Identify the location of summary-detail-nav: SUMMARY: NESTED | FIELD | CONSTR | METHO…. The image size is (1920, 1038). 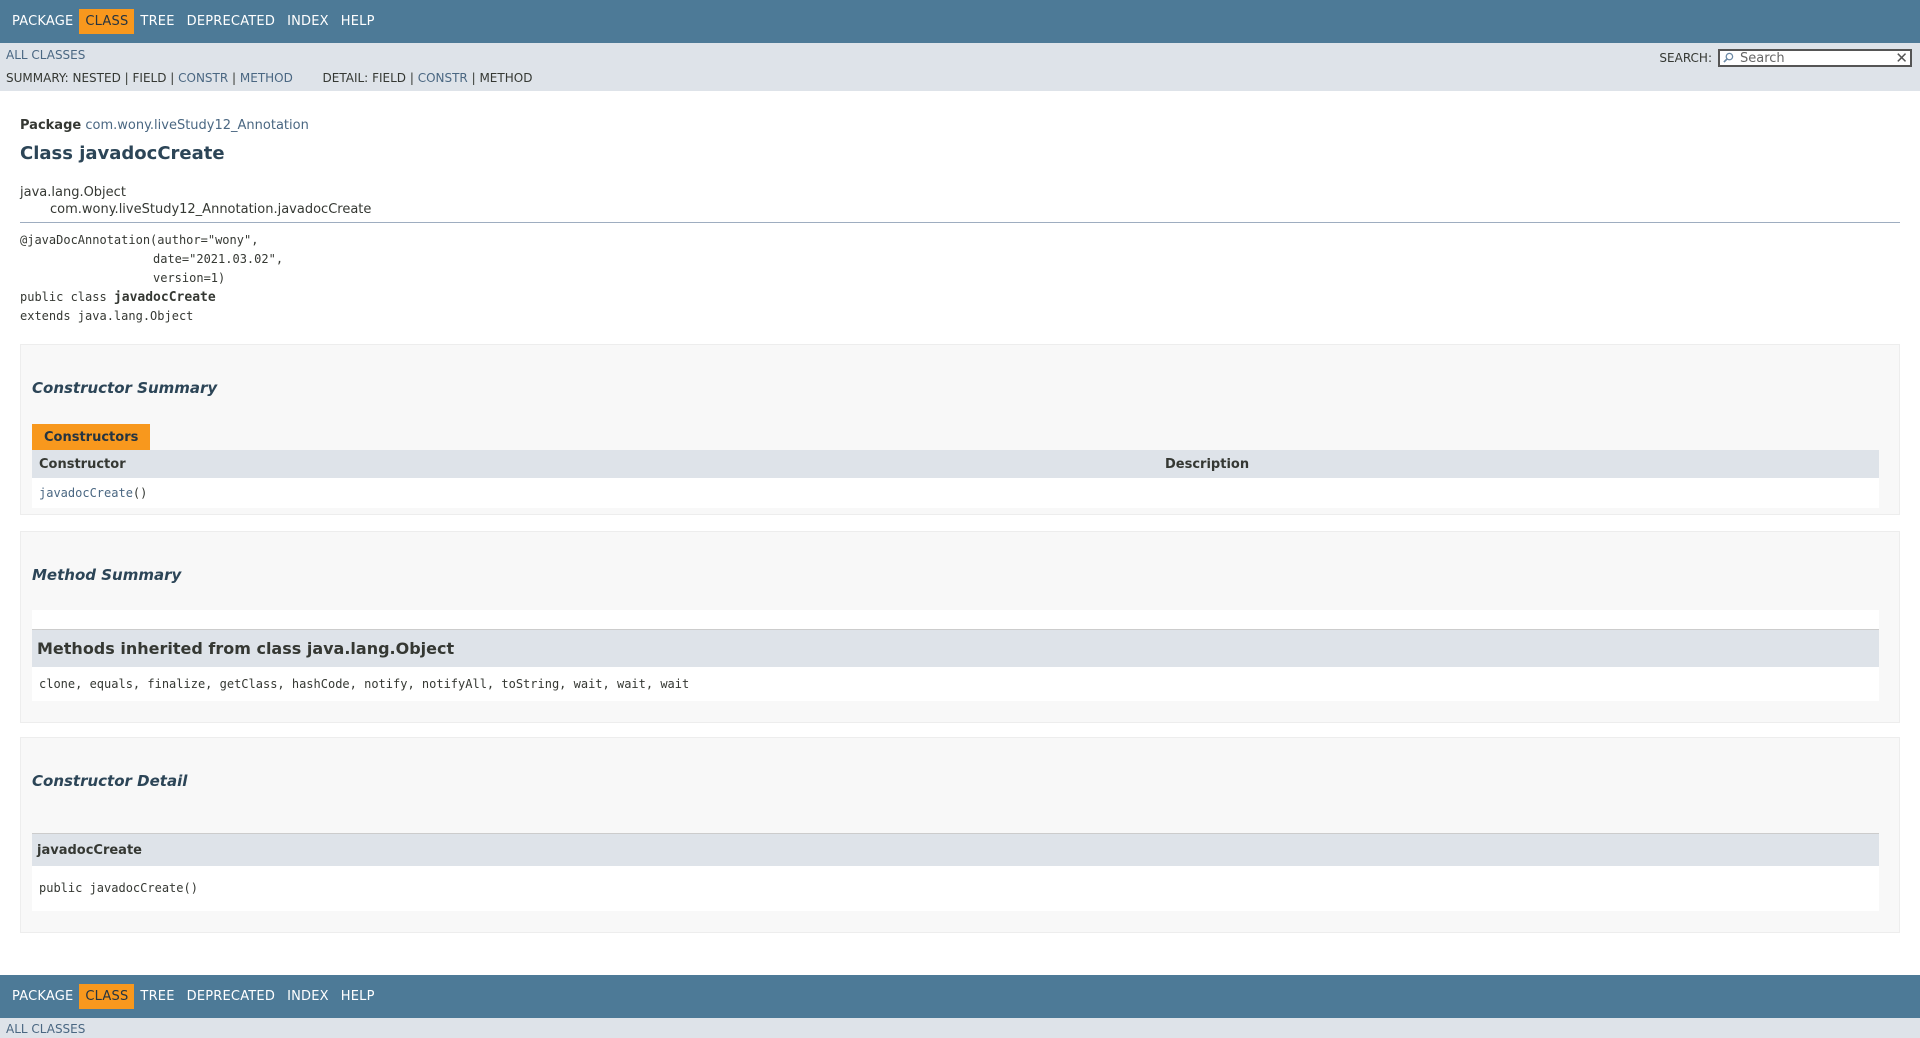
(269, 78).